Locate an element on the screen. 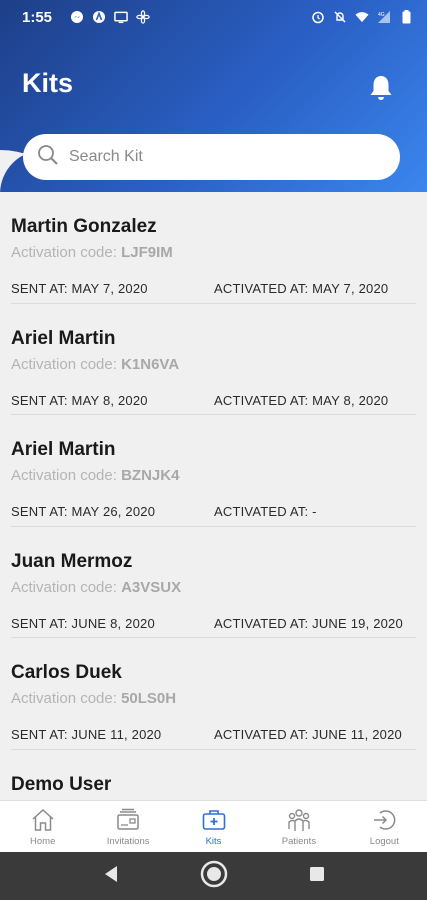 The height and width of the screenshot is (900, 427). kit-activation-code: Activation code: K1N6VA is located at coordinates (95, 364).